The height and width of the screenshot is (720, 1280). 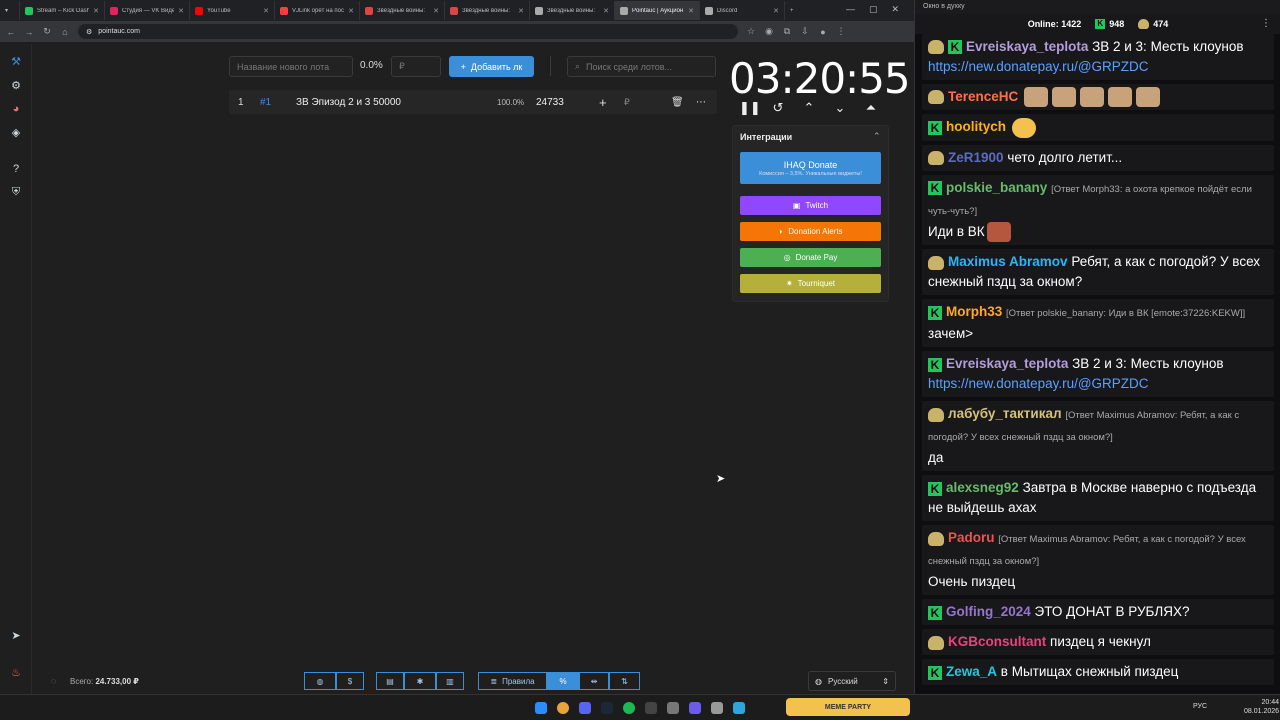 What do you see at coordinates (657, 10) in the screenshot?
I see `browser-tab: Pointauc | Аукцион ✕` at bounding box center [657, 10].